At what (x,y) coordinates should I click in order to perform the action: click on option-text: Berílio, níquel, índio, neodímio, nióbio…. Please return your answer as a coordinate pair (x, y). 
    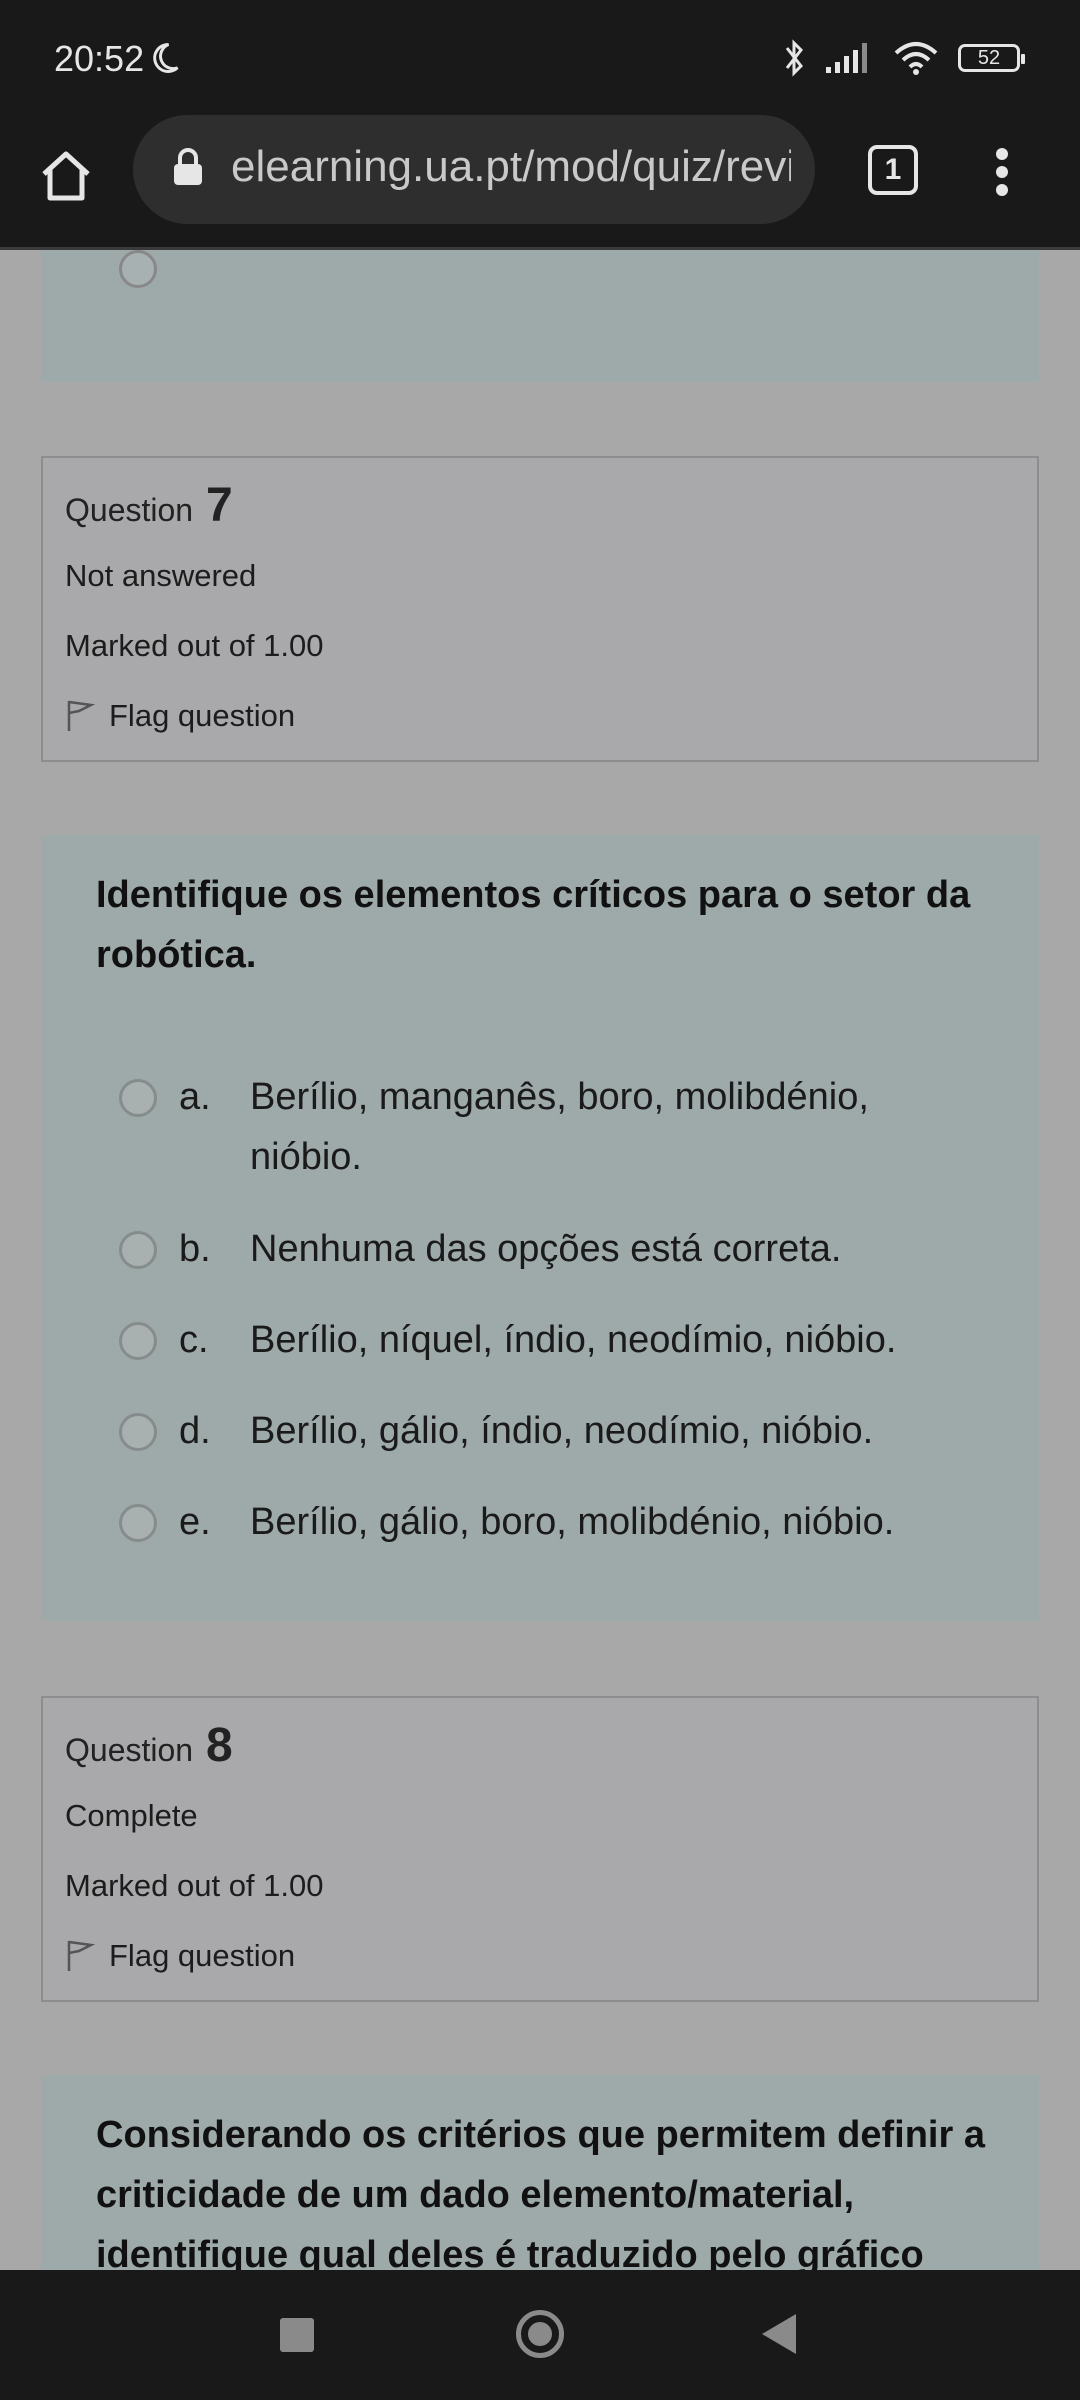
    Looking at the image, I should click on (573, 1340).